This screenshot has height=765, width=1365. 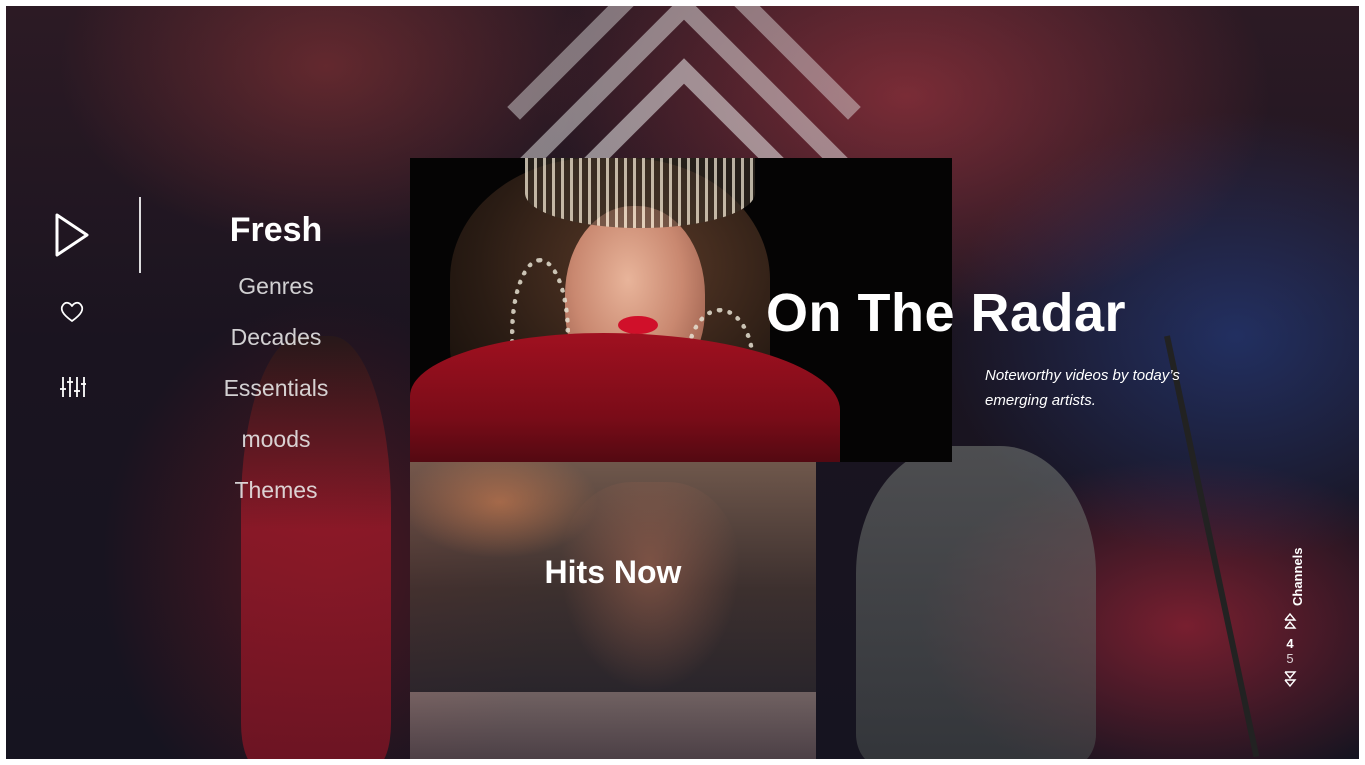 What do you see at coordinates (72, 235) in the screenshot?
I see `play-outline-icon` at bounding box center [72, 235].